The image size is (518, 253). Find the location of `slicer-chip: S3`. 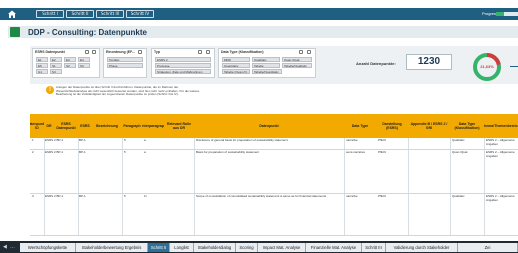

slicer-chip: S3 is located at coordinates (84, 65).